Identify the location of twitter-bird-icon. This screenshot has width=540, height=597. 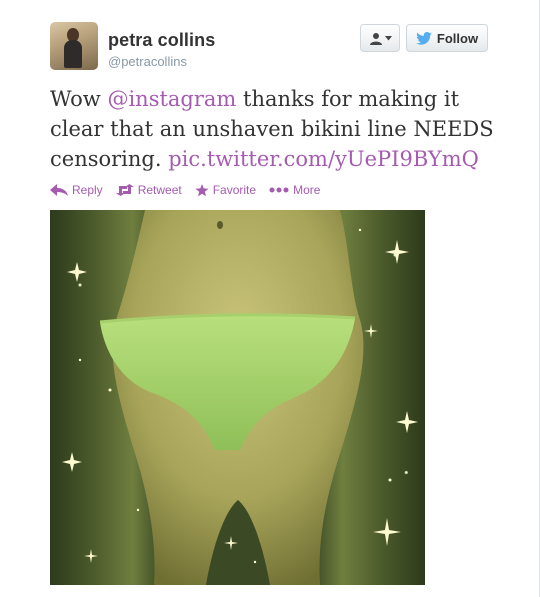
(424, 38).